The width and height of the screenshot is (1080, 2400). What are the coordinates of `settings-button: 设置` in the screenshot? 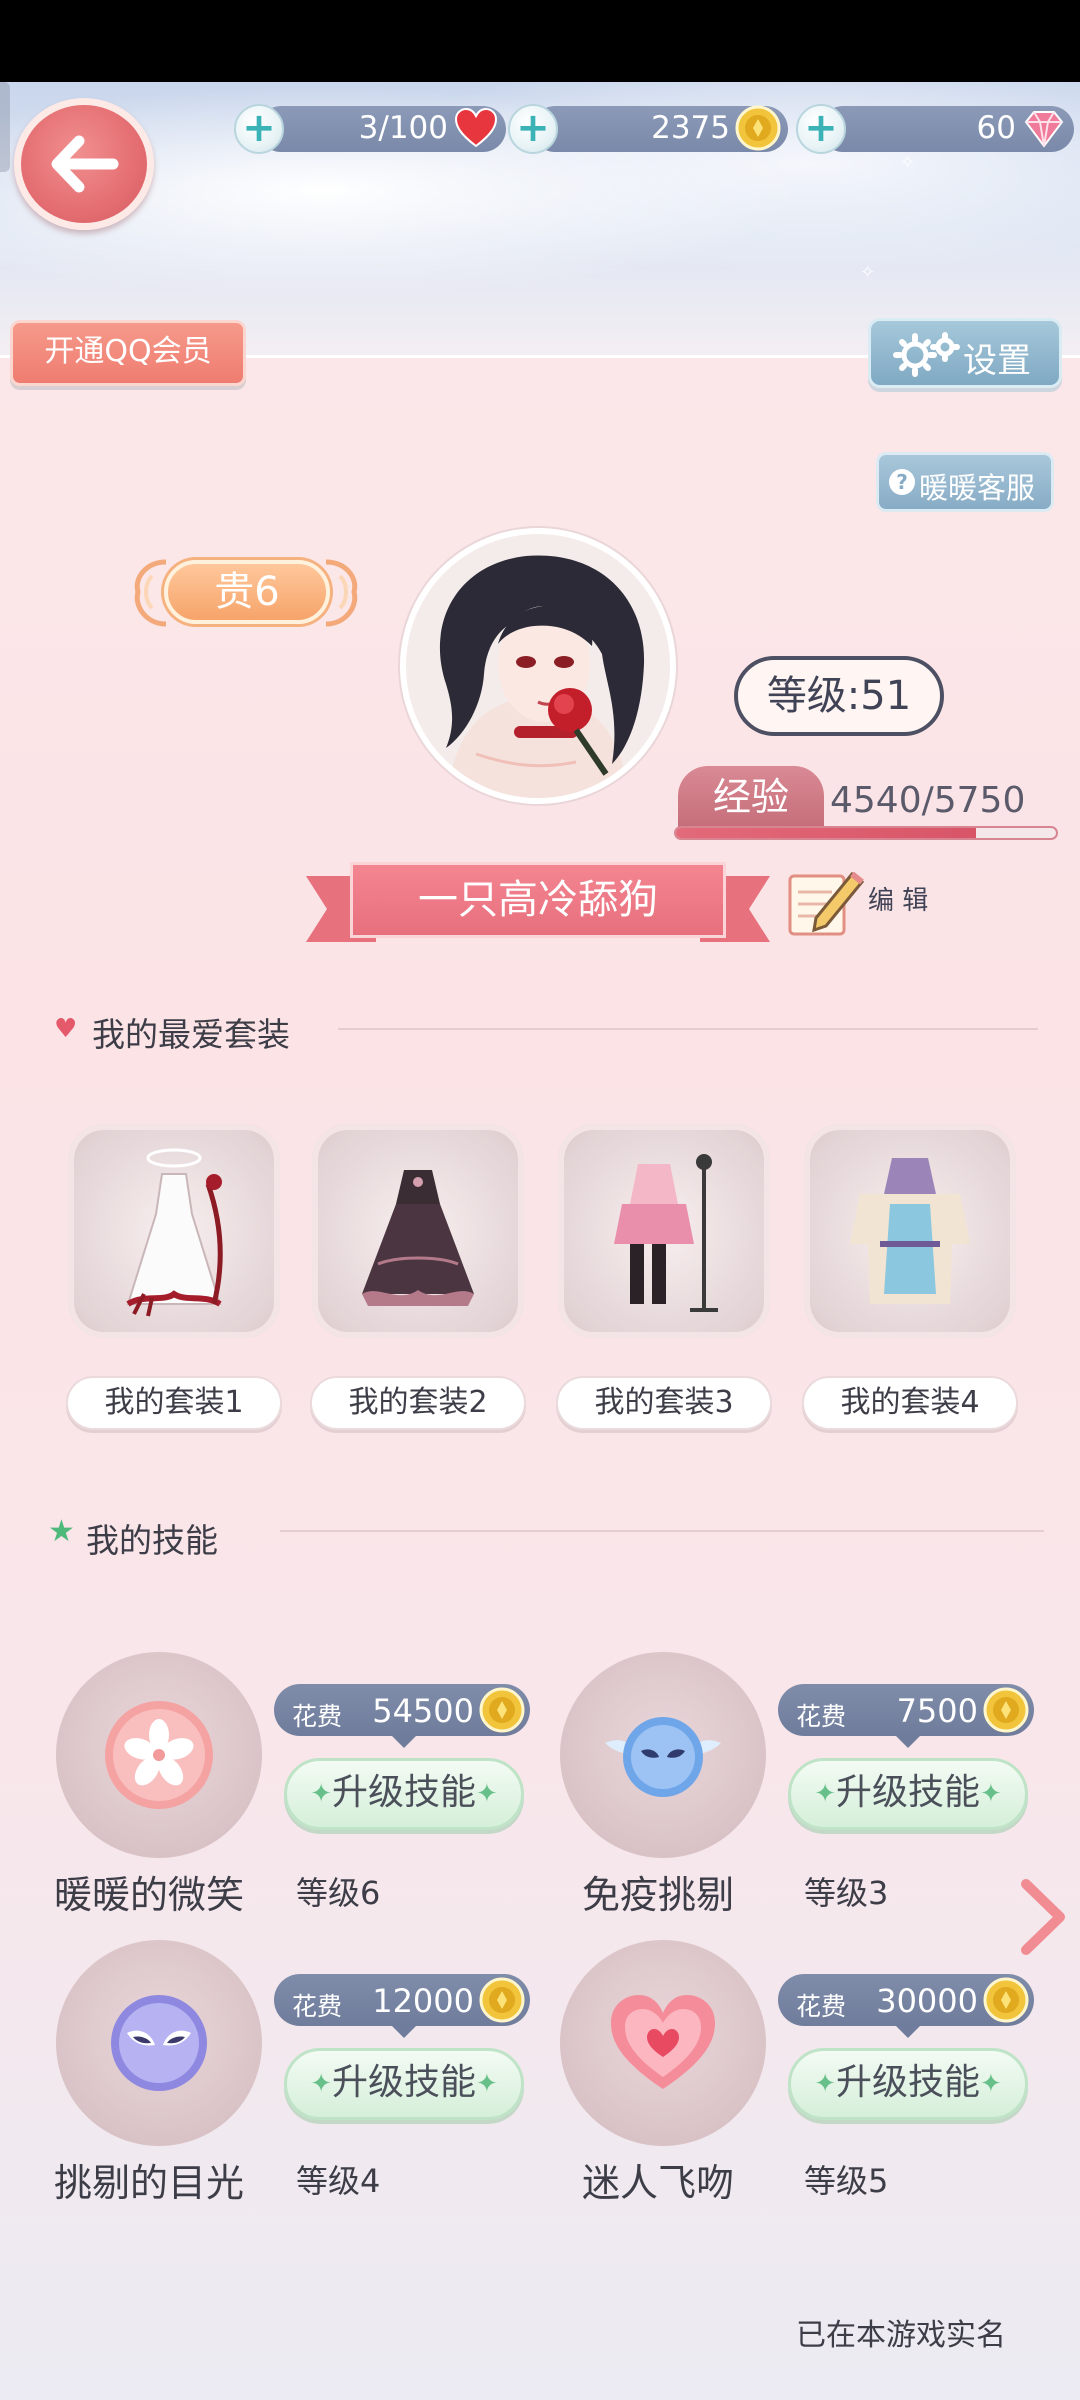 It's located at (965, 353).